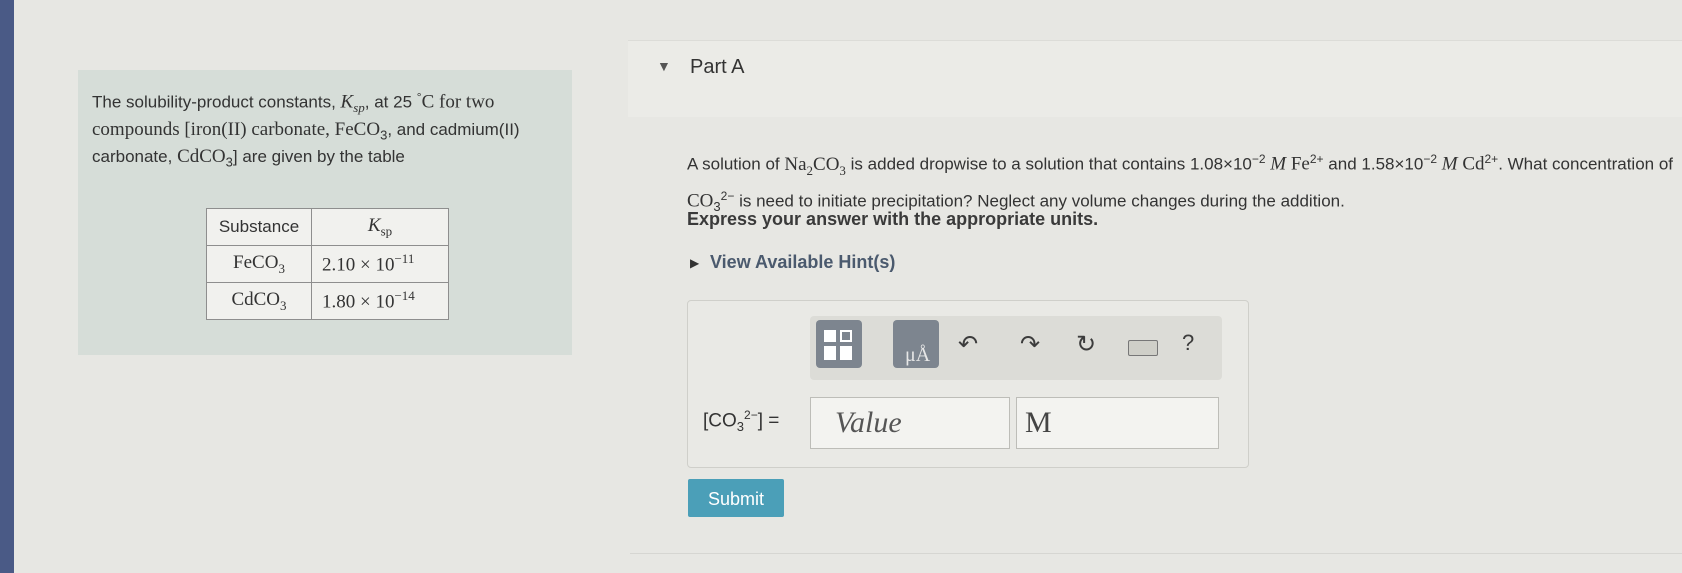 This screenshot has width=1682, height=573. I want to click on na2co3-part-c: CO, so click(826, 164).